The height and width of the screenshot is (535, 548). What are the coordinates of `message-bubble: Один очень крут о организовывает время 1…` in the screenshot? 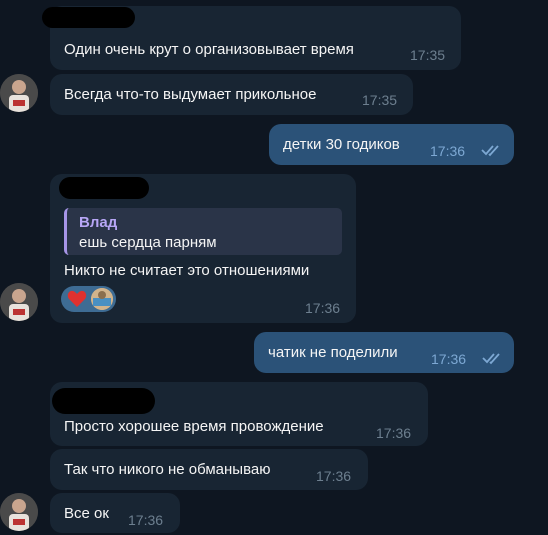 It's located at (251, 38).